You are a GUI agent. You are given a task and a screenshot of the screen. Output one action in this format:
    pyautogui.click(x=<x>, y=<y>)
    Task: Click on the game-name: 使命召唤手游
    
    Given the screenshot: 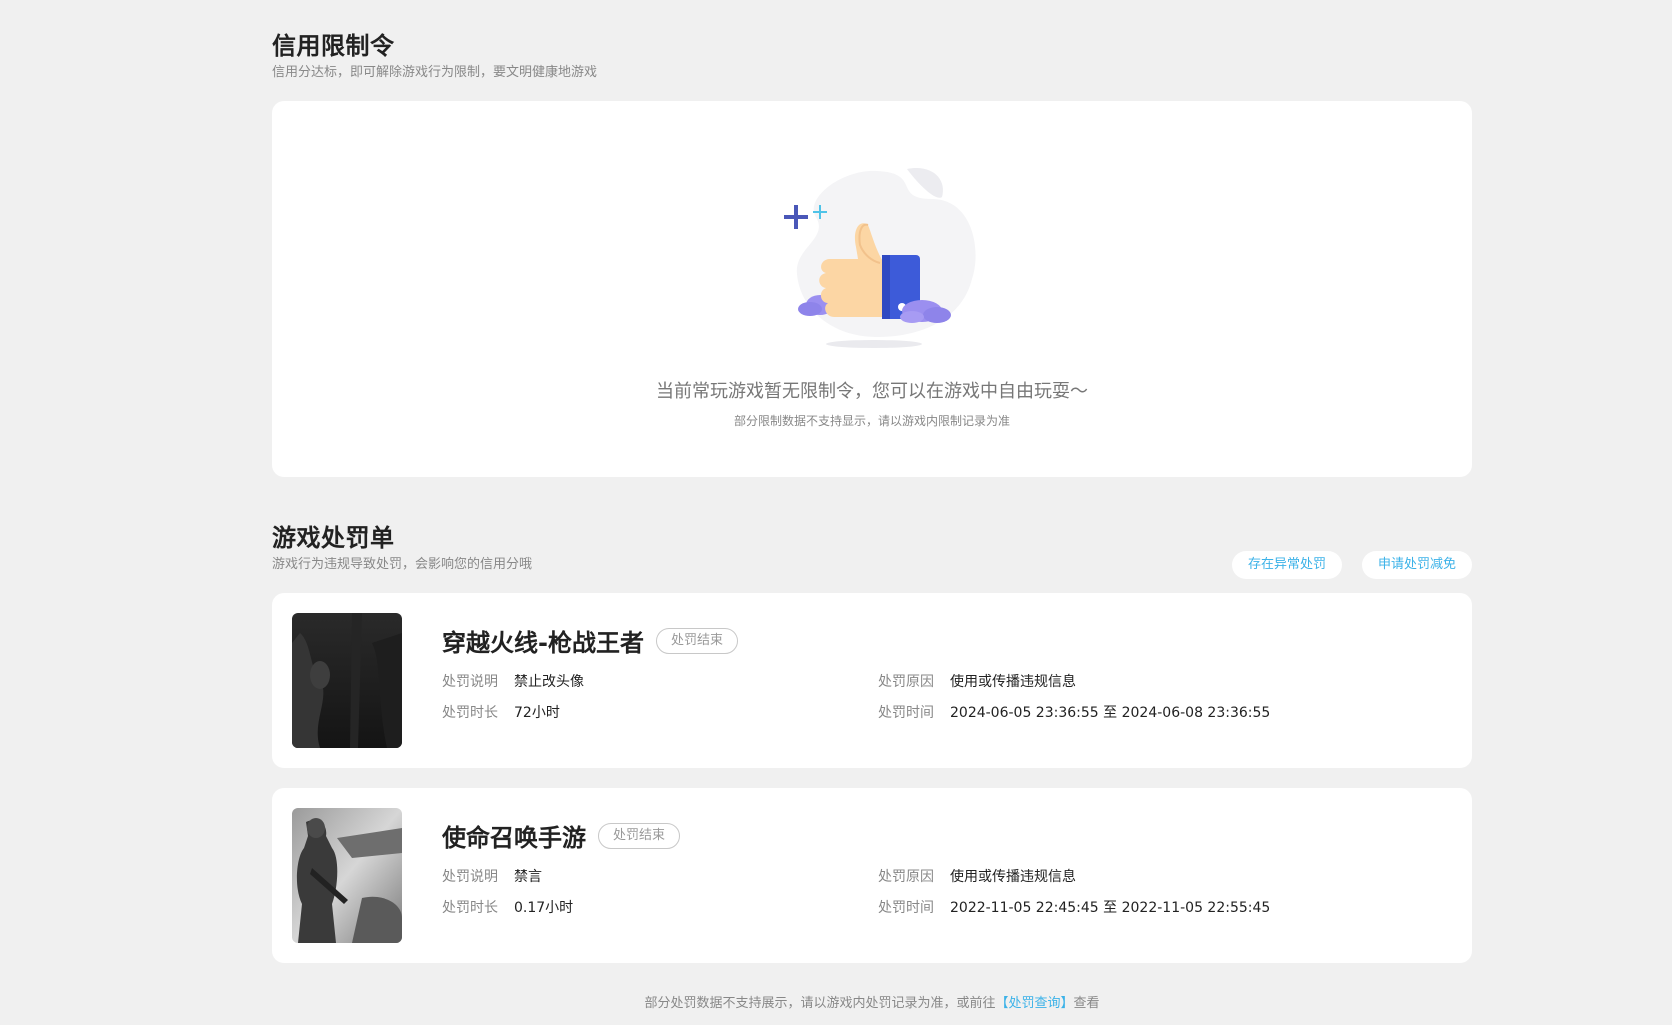 What is the action you would take?
    pyautogui.click(x=514, y=838)
    